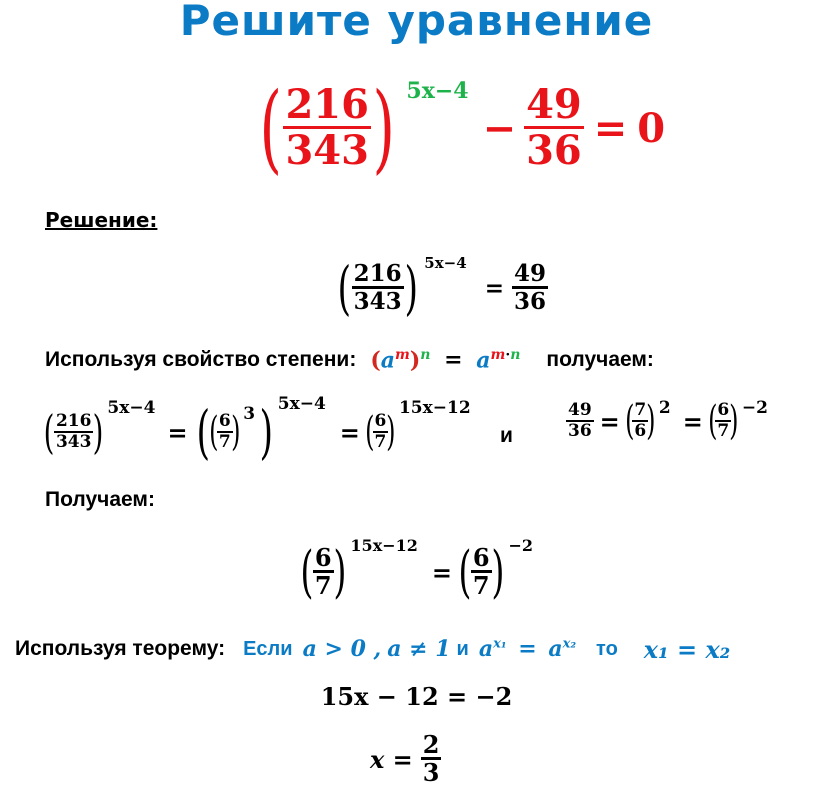  What do you see at coordinates (419, 649) in the screenshot?
I see `theorem-cond2: a ≠ 1` at bounding box center [419, 649].